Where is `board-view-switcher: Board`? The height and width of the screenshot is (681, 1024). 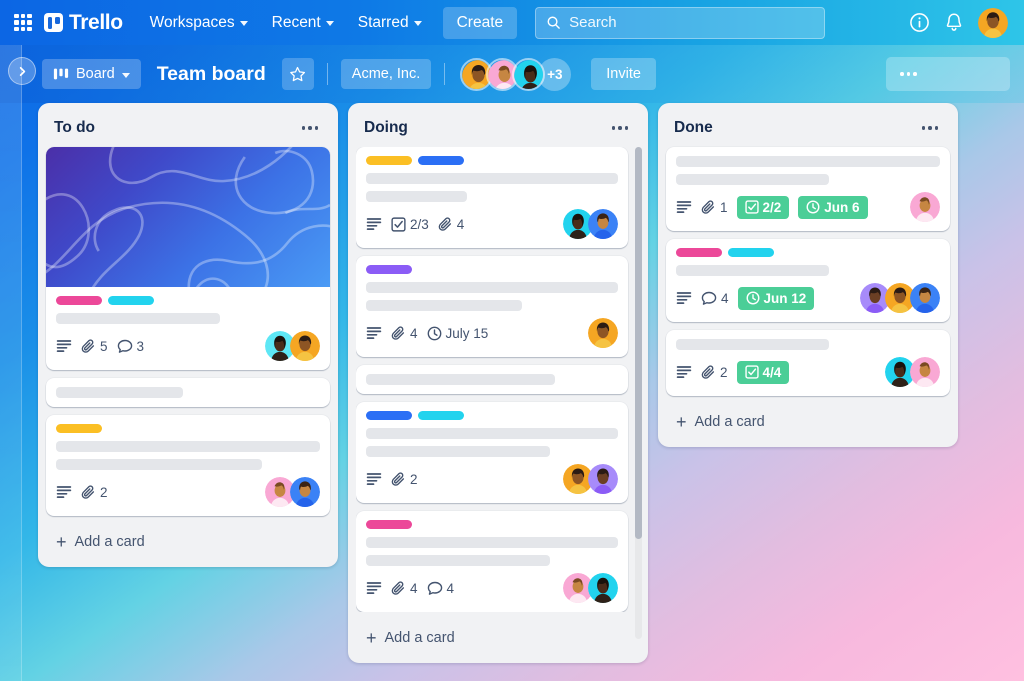 board-view-switcher: Board is located at coordinates (91, 74).